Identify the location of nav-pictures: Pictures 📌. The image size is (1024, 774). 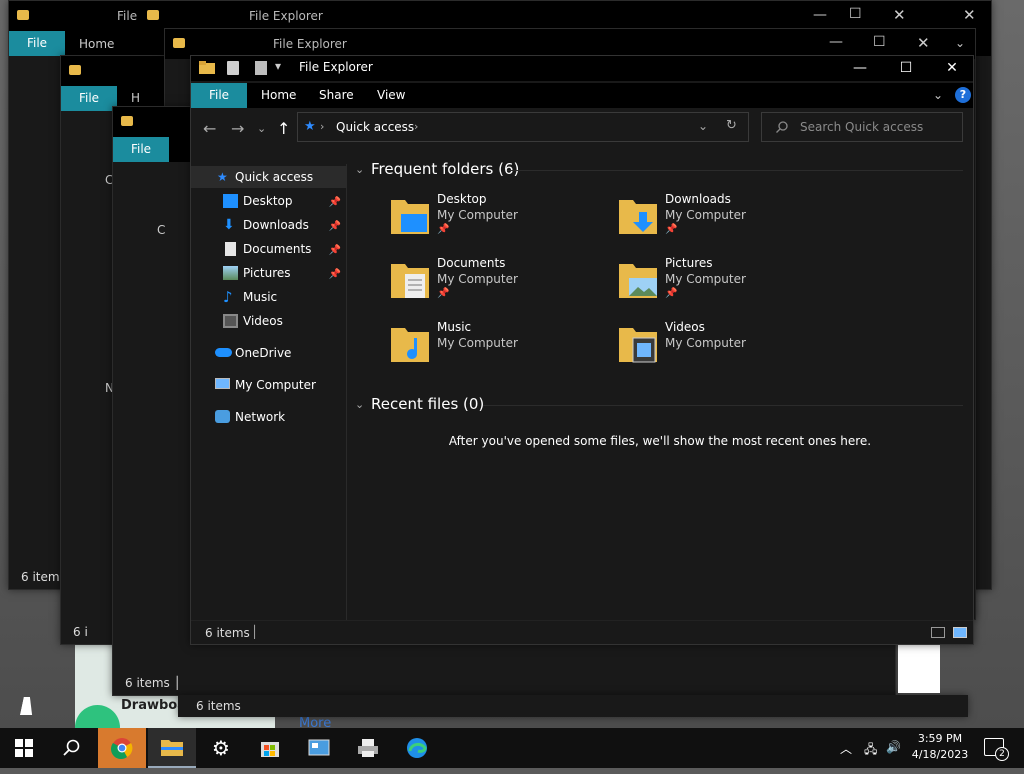
(269, 273).